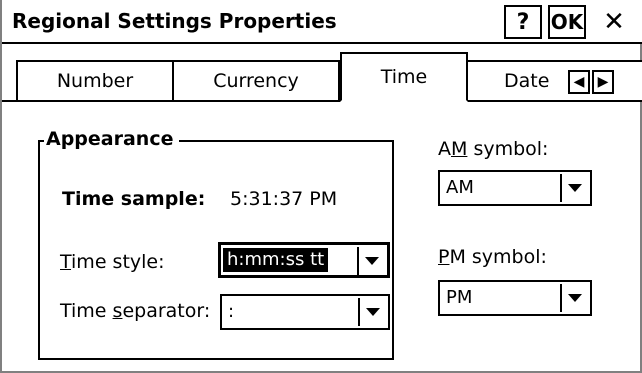 Image resolution: width=642 pixels, height=373 pixels. I want to click on arrow-right-icon: ▶, so click(603, 82).